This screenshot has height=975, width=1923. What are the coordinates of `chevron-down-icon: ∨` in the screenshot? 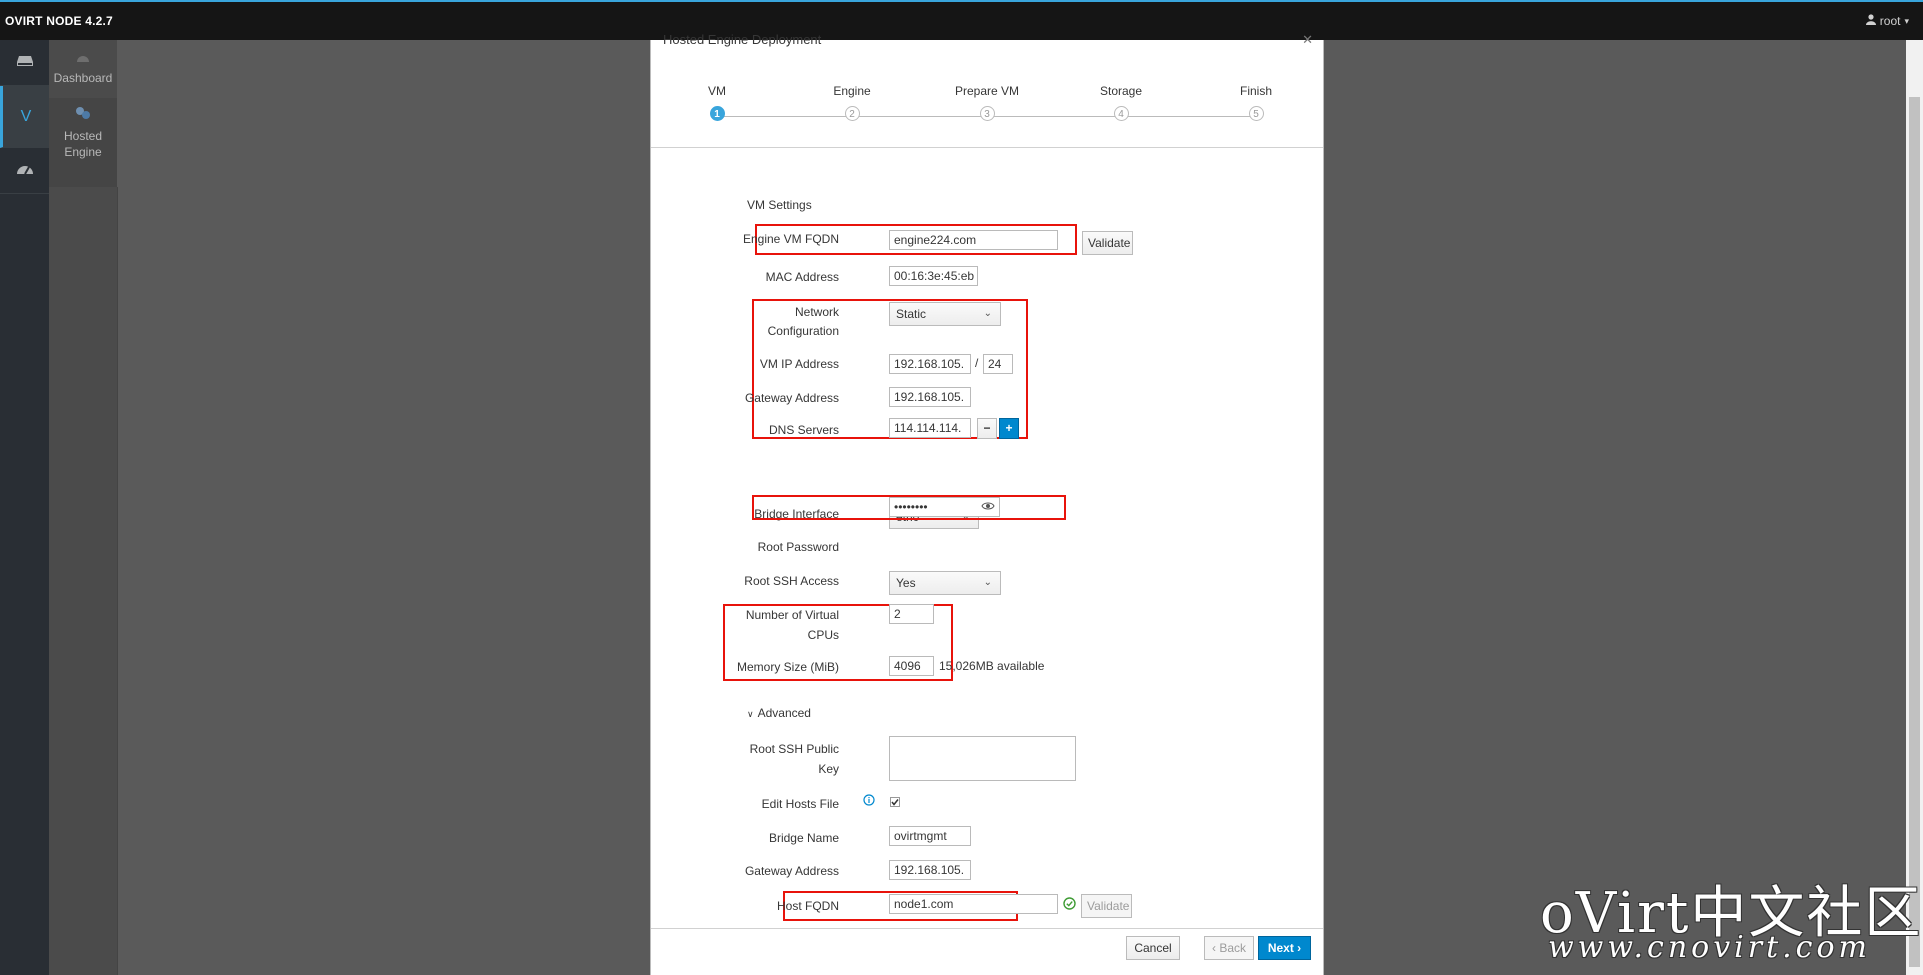 It's located at (750, 714).